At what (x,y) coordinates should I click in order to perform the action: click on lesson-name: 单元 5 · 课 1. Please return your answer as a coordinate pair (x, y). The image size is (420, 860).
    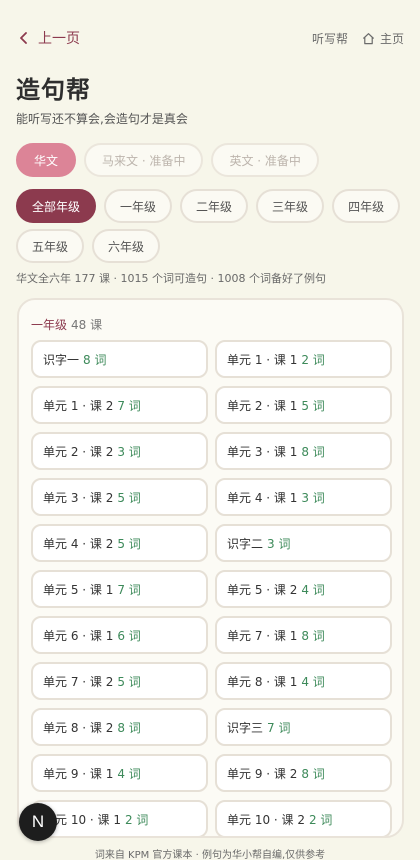
    Looking at the image, I should click on (78, 589).